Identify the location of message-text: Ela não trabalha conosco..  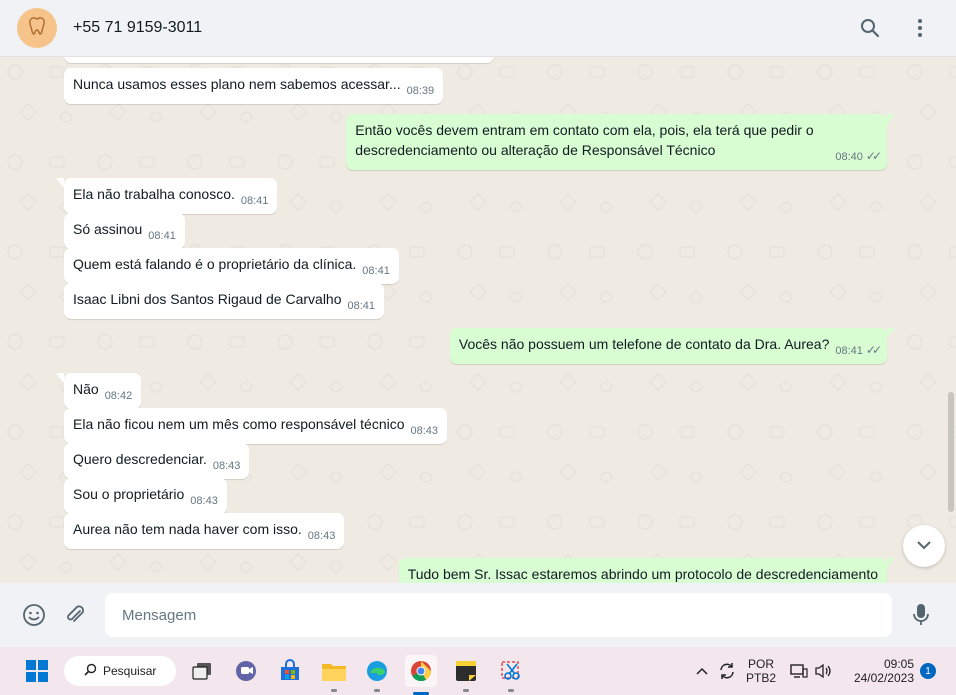
(154, 194).